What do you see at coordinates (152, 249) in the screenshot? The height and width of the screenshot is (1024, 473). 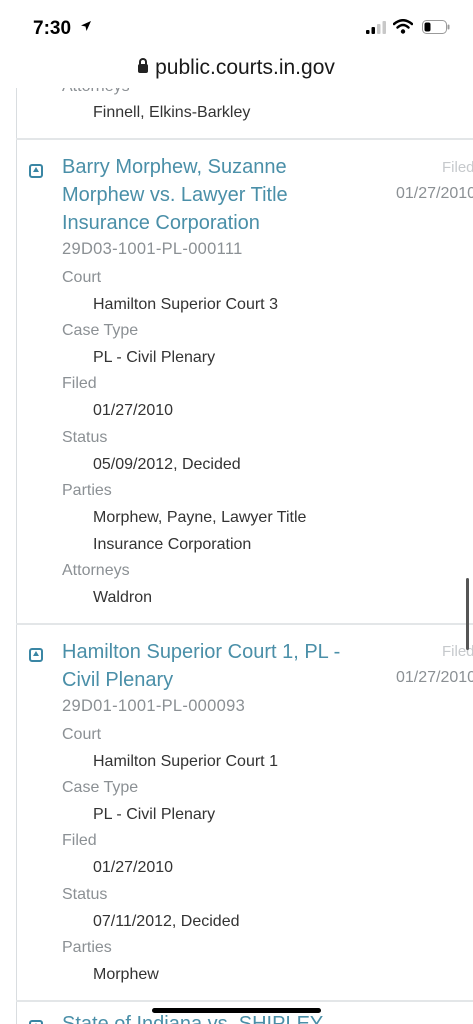 I see `case-number: 29D03-1001-PL-000111` at bounding box center [152, 249].